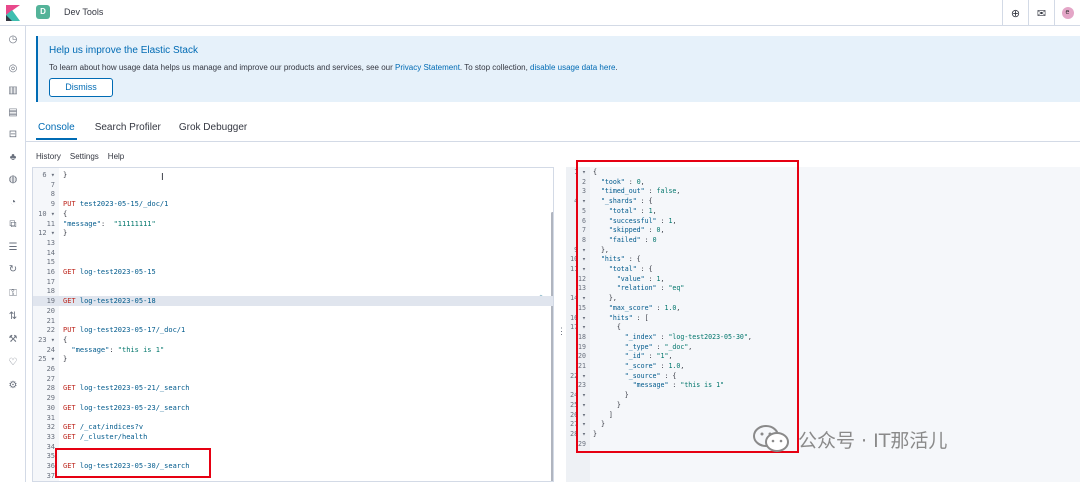 The width and height of the screenshot is (1080, 482). I want to click on line-number: 29, so click(50, 398).